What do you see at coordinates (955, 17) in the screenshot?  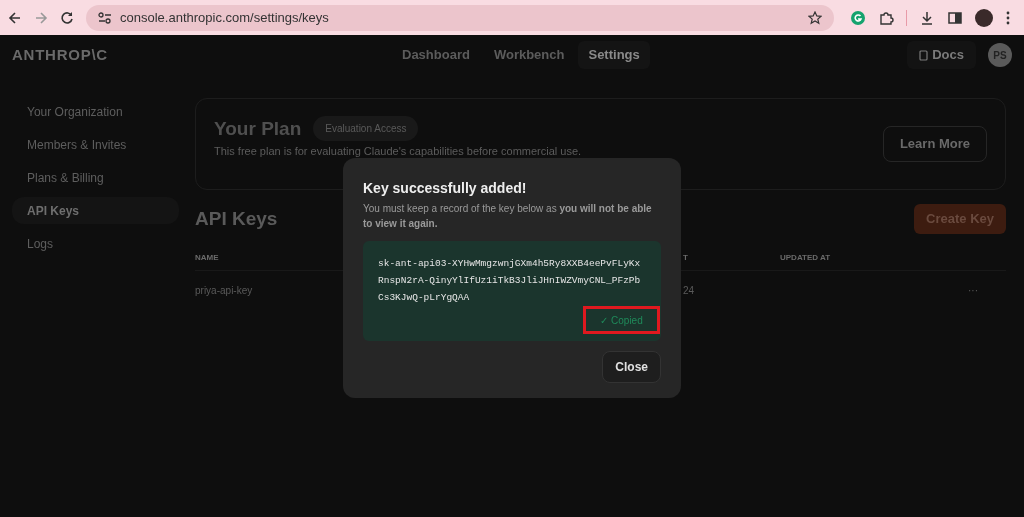 I see `side-panel-icon` at bounding box center [955, 17].